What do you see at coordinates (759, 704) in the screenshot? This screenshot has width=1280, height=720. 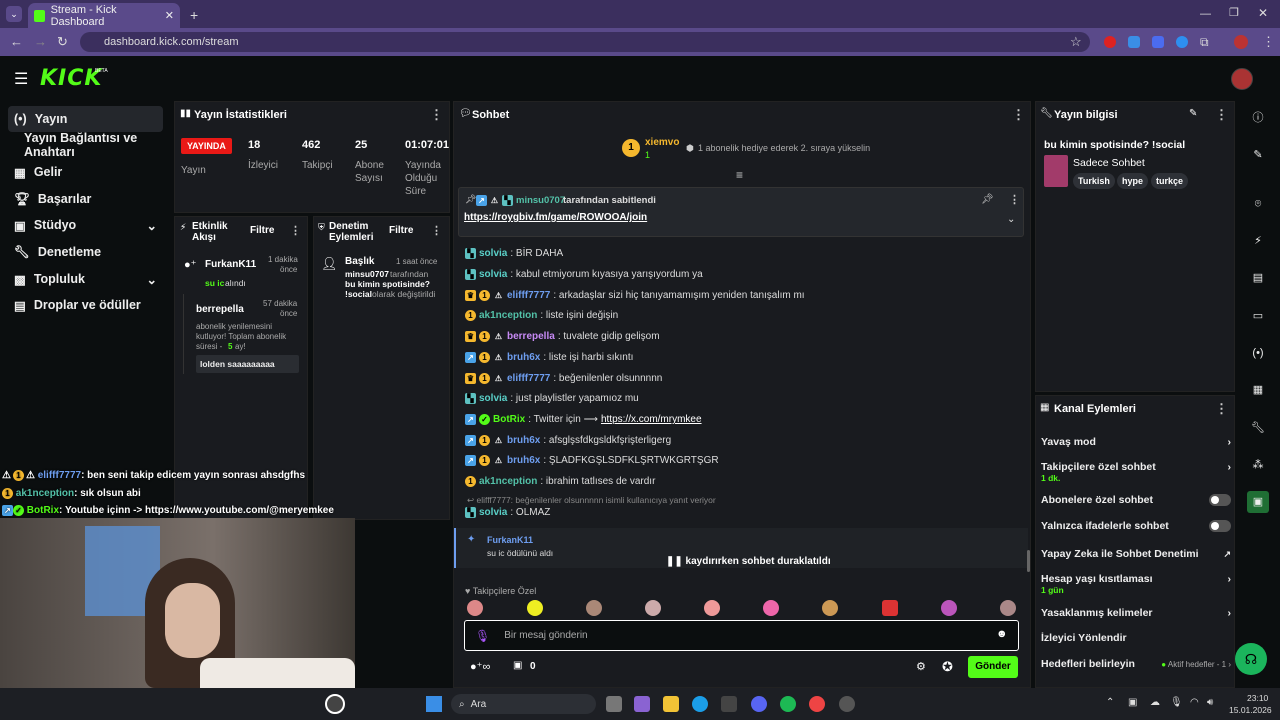 I see `discord-icon` at bounding box center [759, 704].